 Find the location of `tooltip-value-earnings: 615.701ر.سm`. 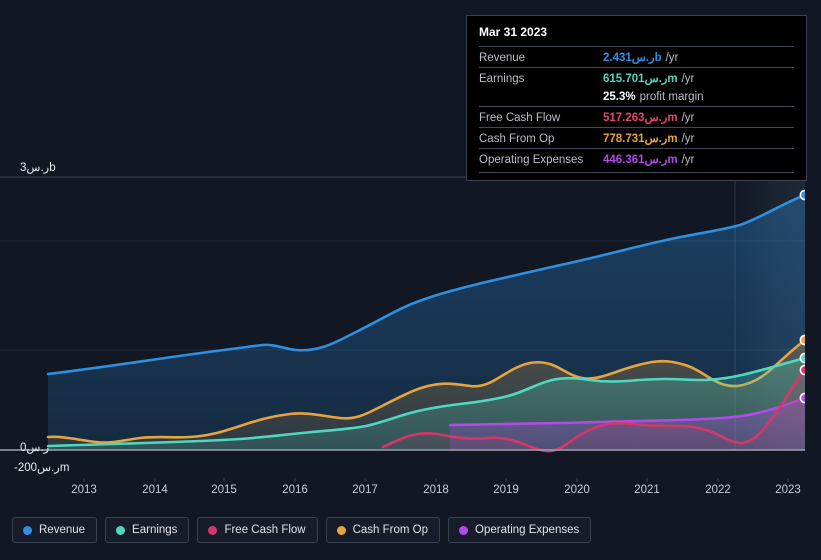

tooltip-value-earnings: 615.701ر.سm is located at coordinates (640, 79).